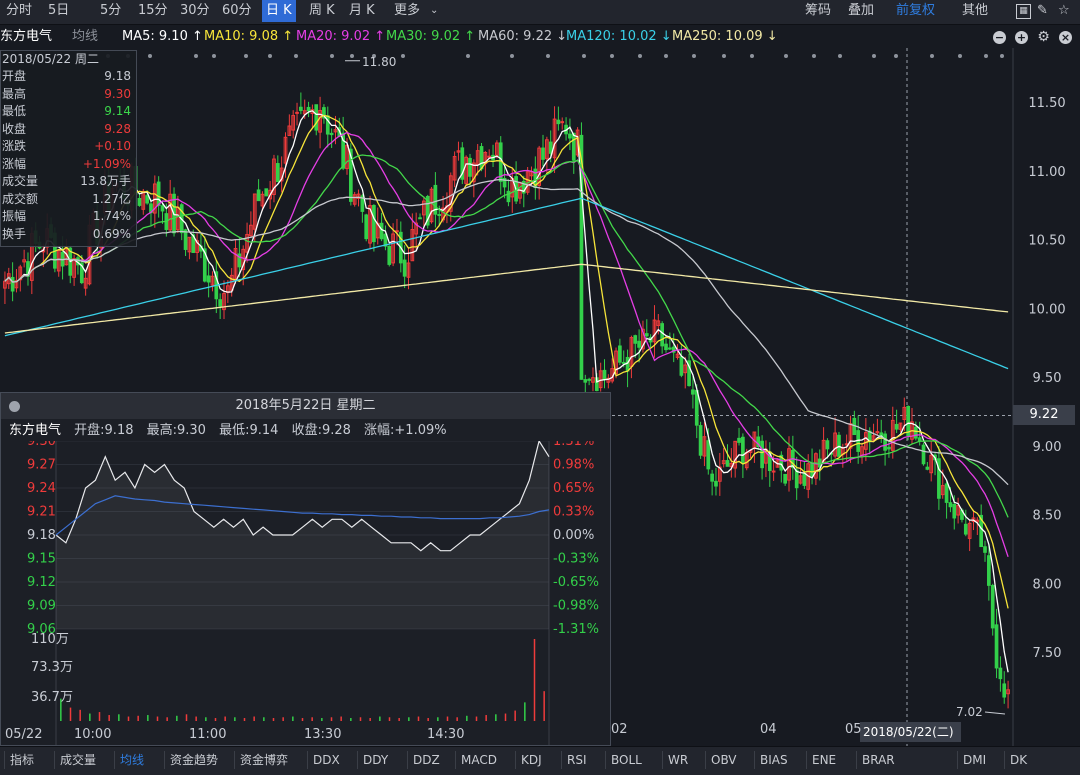  I want to click on tab-60min: 60分, so click(237, 11).